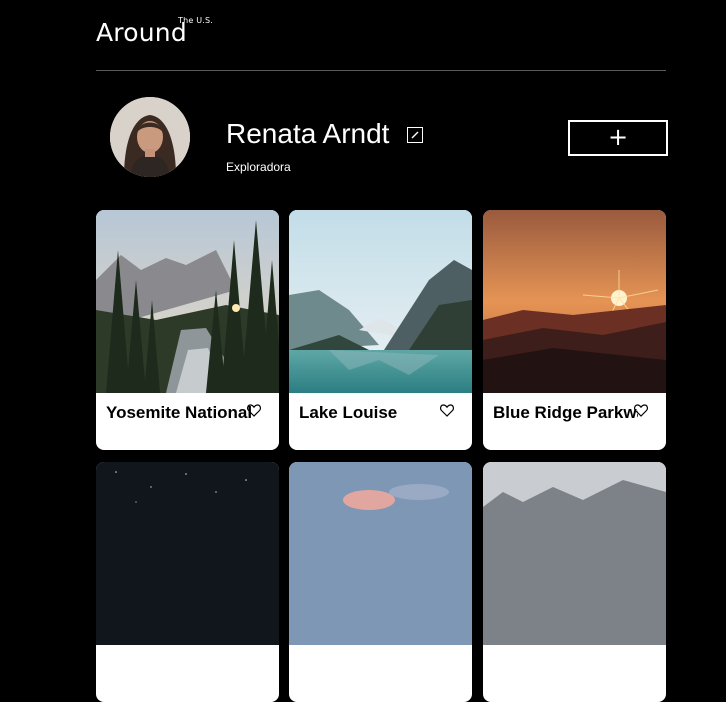 This screenshot has width=726, height=702. What do you see at coordinates (565, 412) in the screenshot?
I see `place-title: Blue Ridge Parkway` at bounding box center [565, 412].